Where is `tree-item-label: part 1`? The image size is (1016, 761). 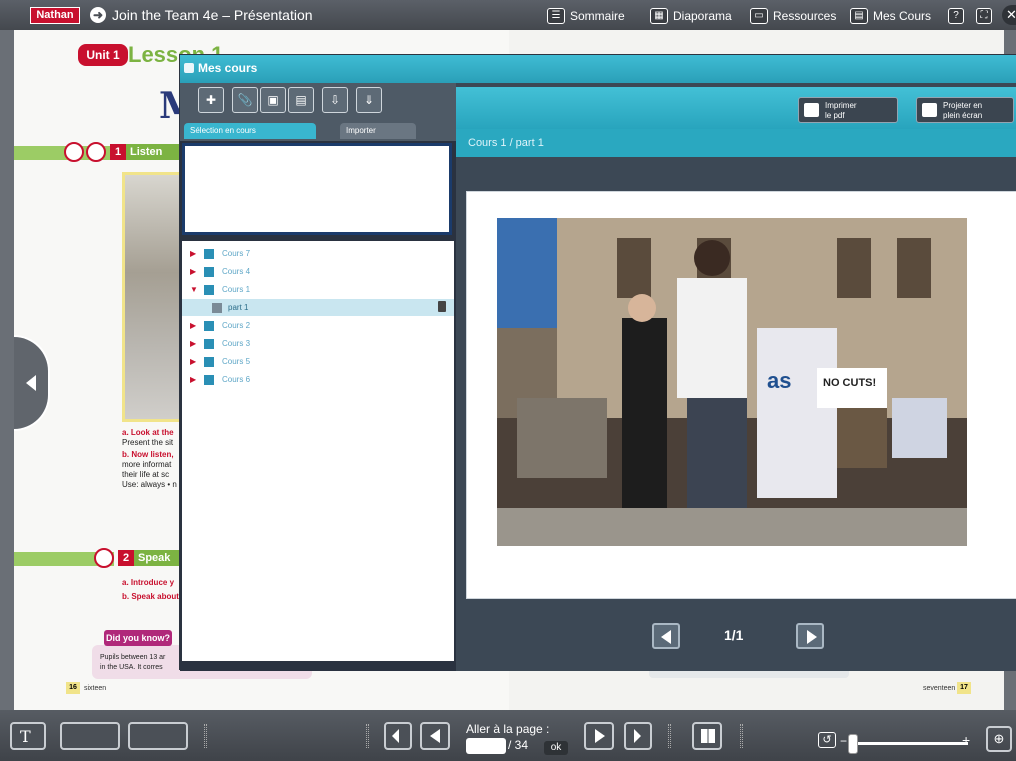
tree-item-label: part 1 is located at coordinates (238, 307).